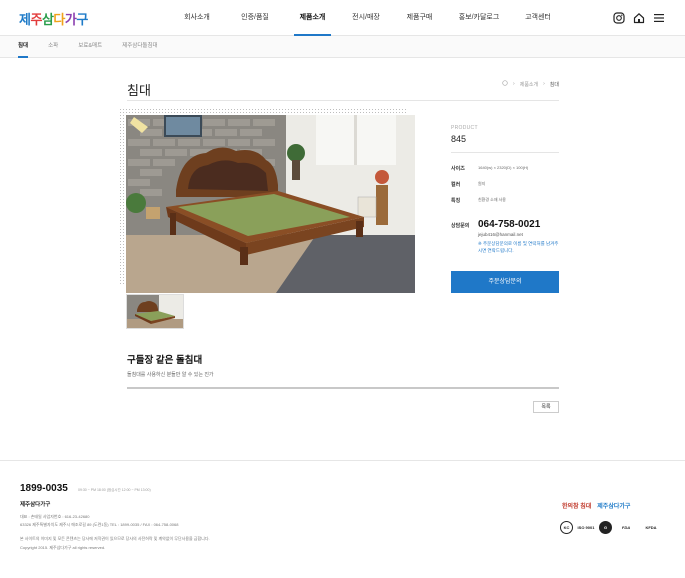  I want to click on brand-logo-hanuicham: 한의참 침대, so click(576, 505).